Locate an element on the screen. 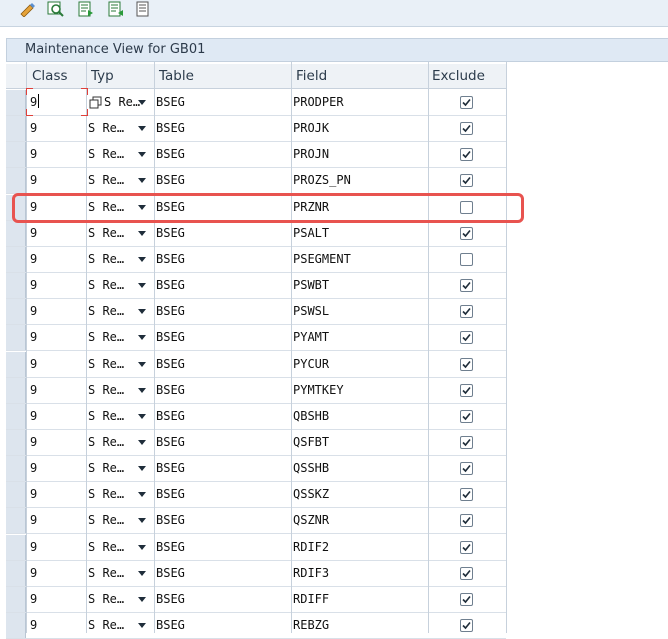  field-cell: QBSHB is located at coordinates (358, 416).